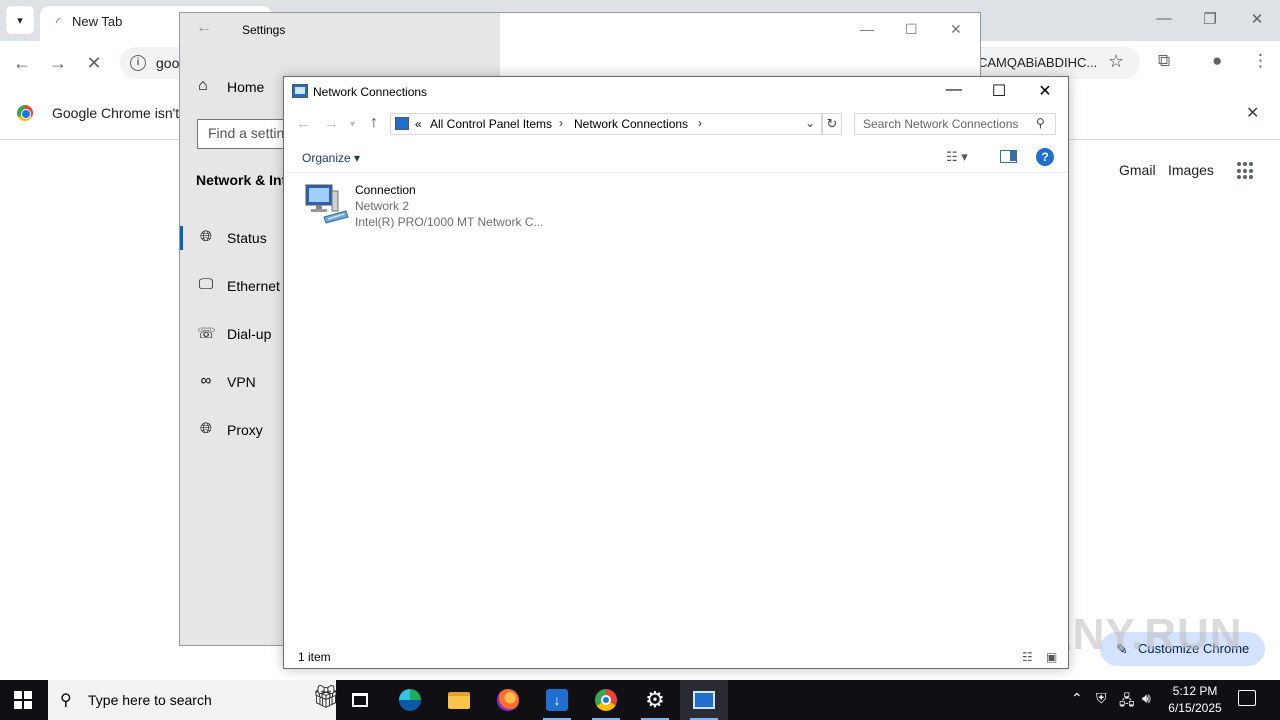 Image resolution: width=1280 pixels, height=720 pixels. Describe the element at coordinates (181, 238) in the screenshot. I see `selected-indicator` at that location.